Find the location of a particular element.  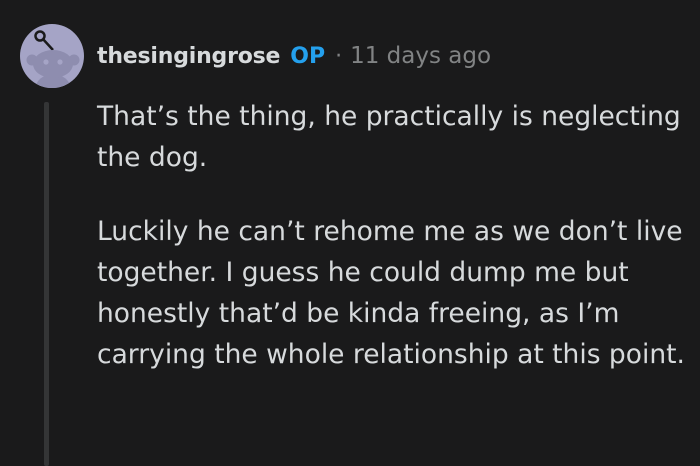

user-avatar-icon is located at coordinates (52, 56).